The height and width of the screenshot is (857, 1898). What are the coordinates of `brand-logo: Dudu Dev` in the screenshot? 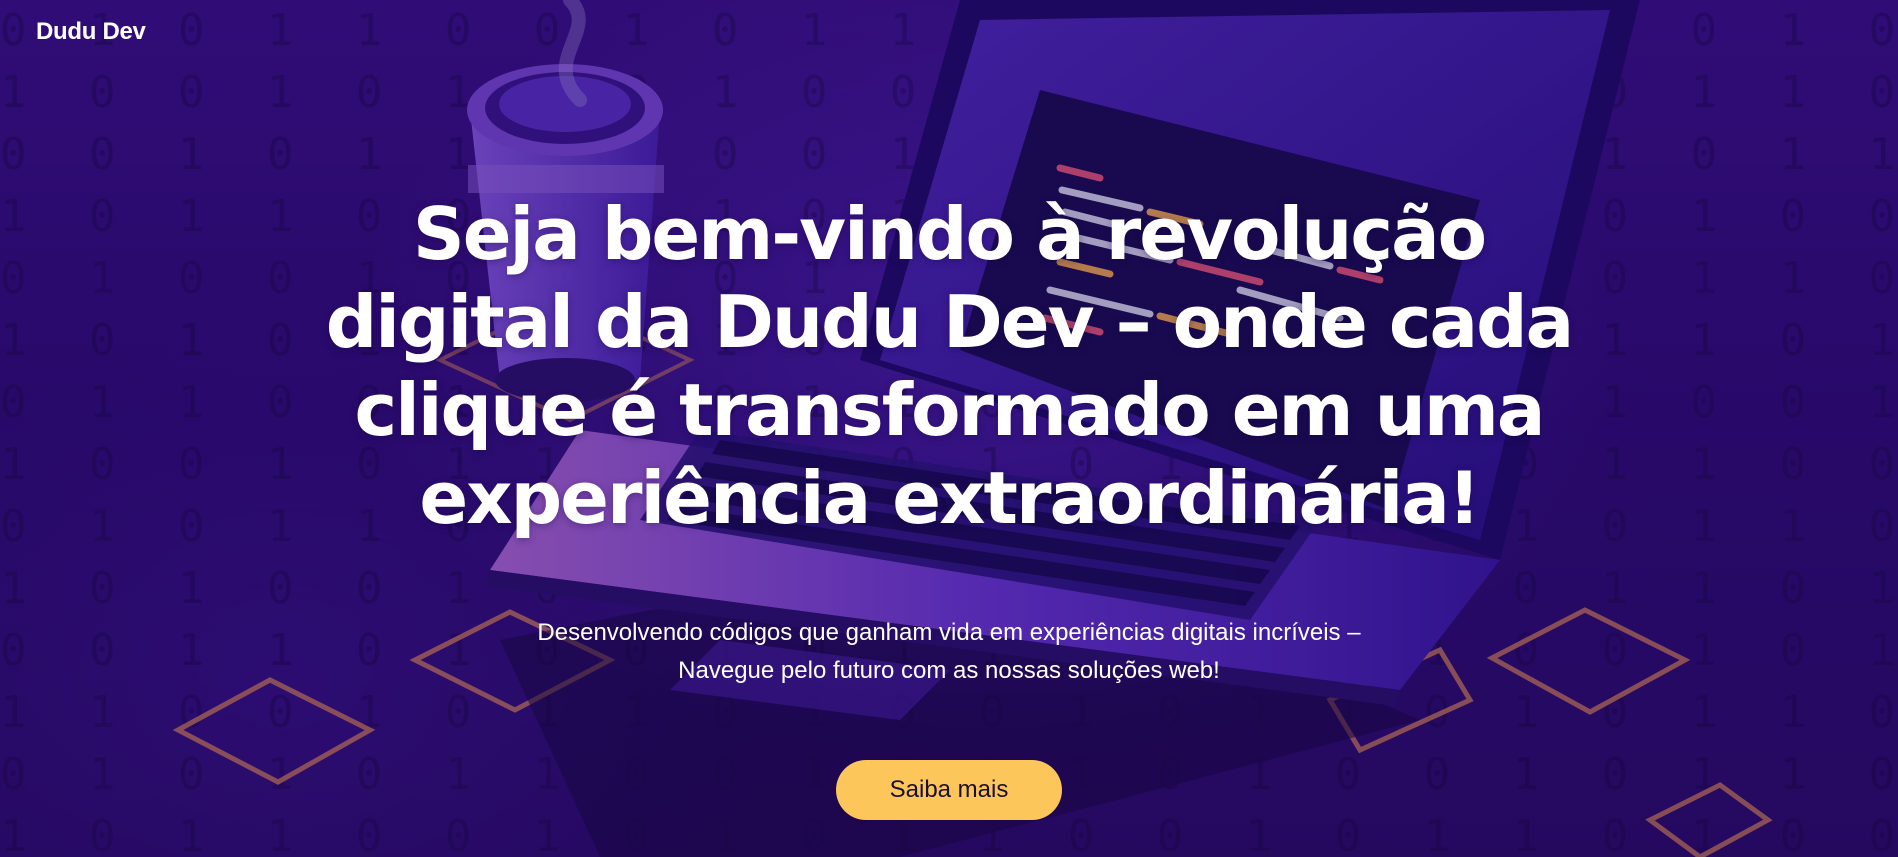 It's located at (91, 32).